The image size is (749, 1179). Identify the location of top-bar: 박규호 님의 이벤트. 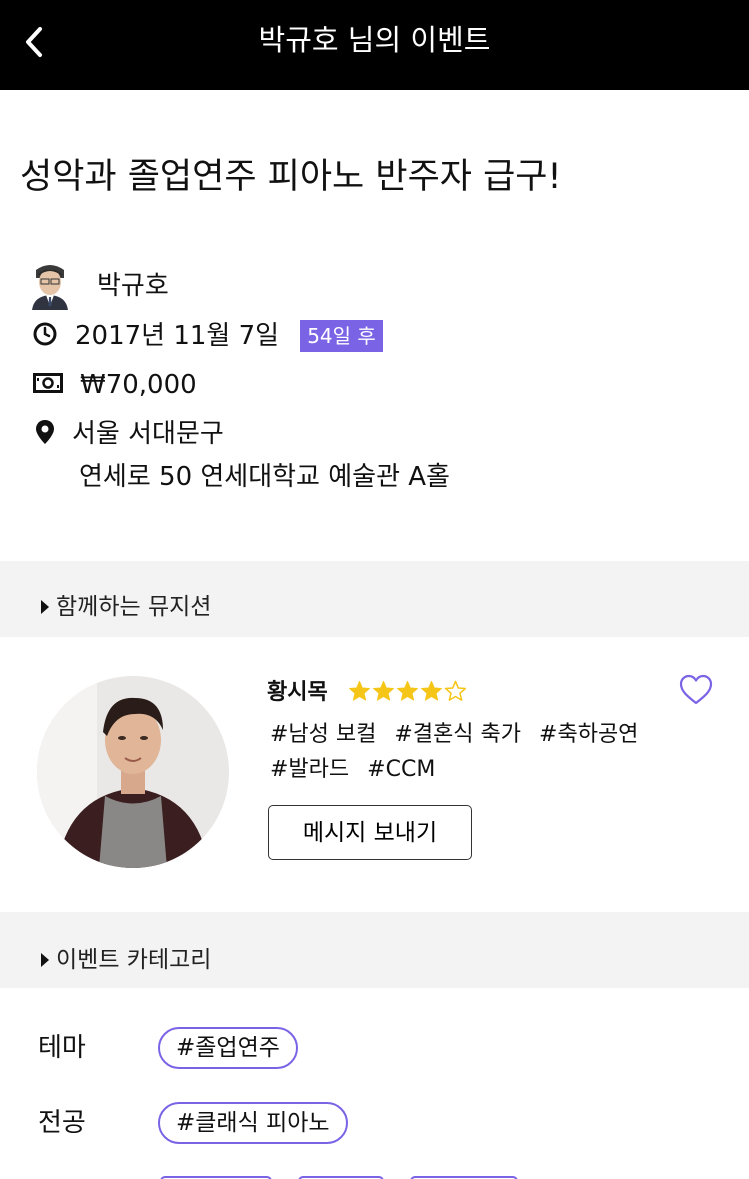
(374, 45).